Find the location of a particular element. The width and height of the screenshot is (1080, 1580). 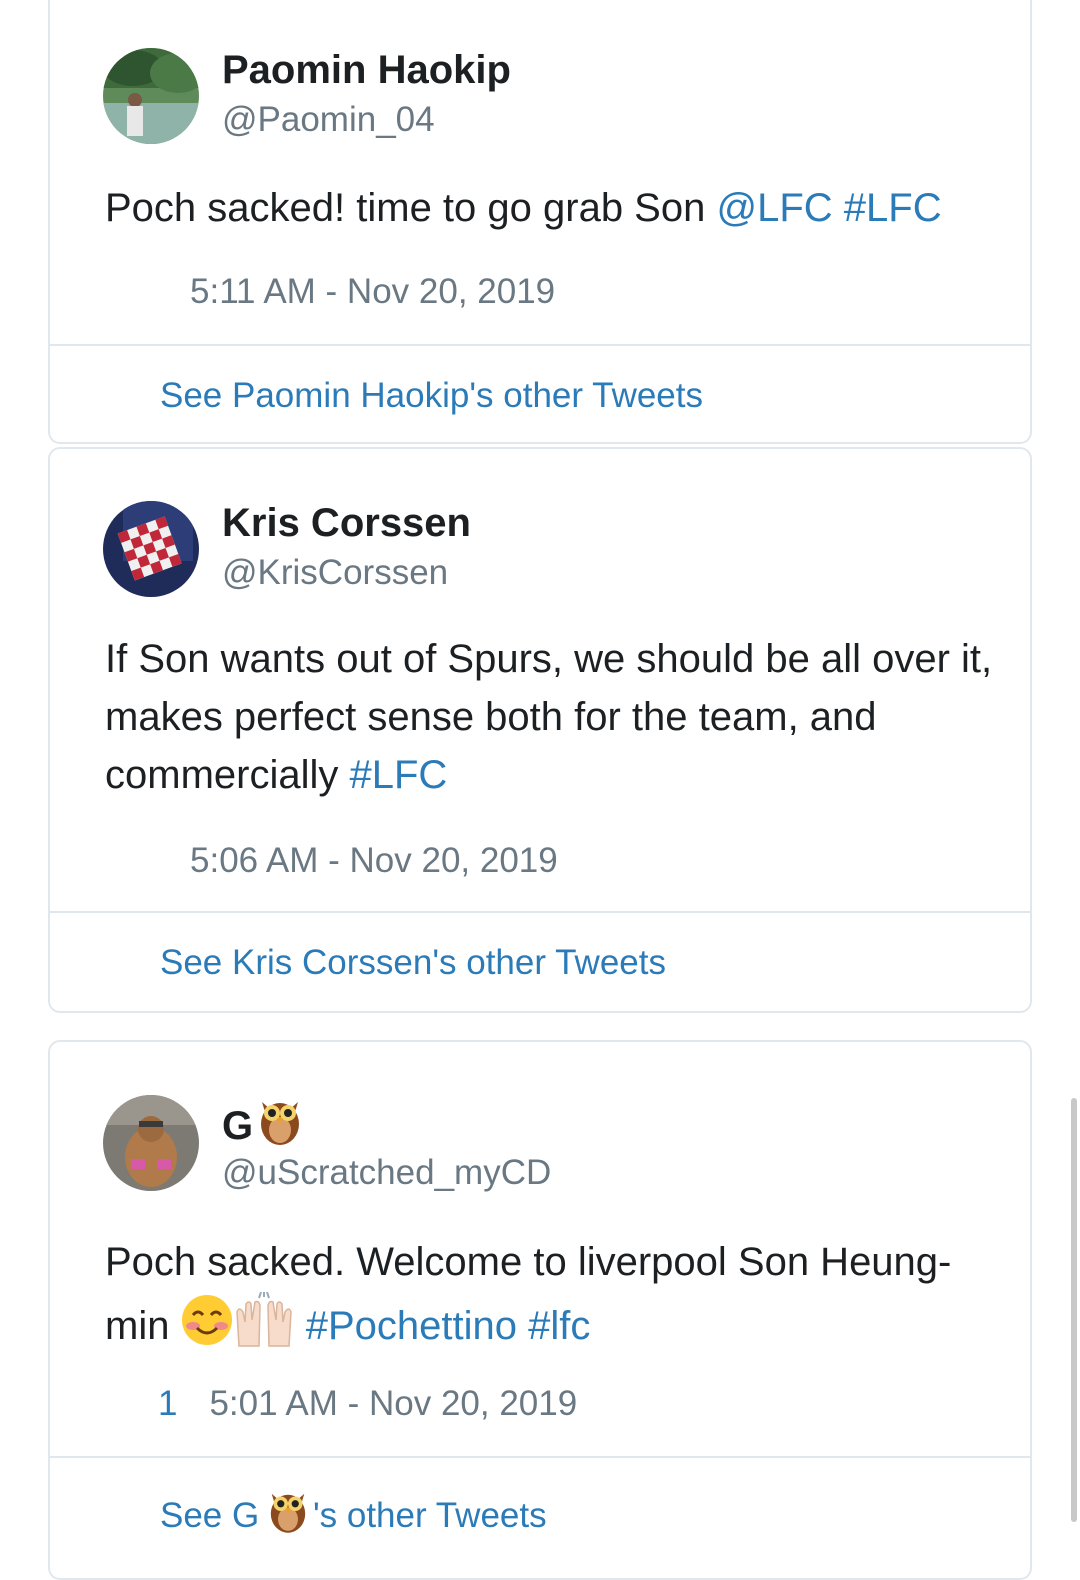

user-handle: @Paomin_04 is located at coordinates (328, 120).